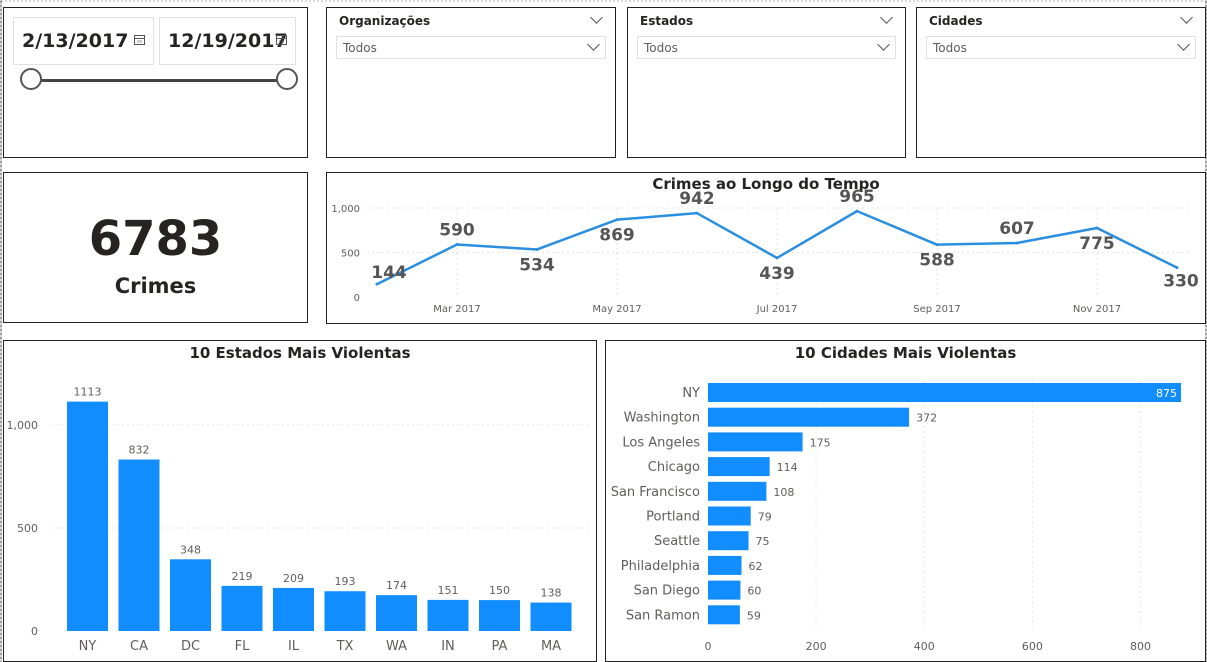  What do you see at coordinates (242, 576) in the screenshot?
I see `data-label: 219` at bounding box center [242, 576].